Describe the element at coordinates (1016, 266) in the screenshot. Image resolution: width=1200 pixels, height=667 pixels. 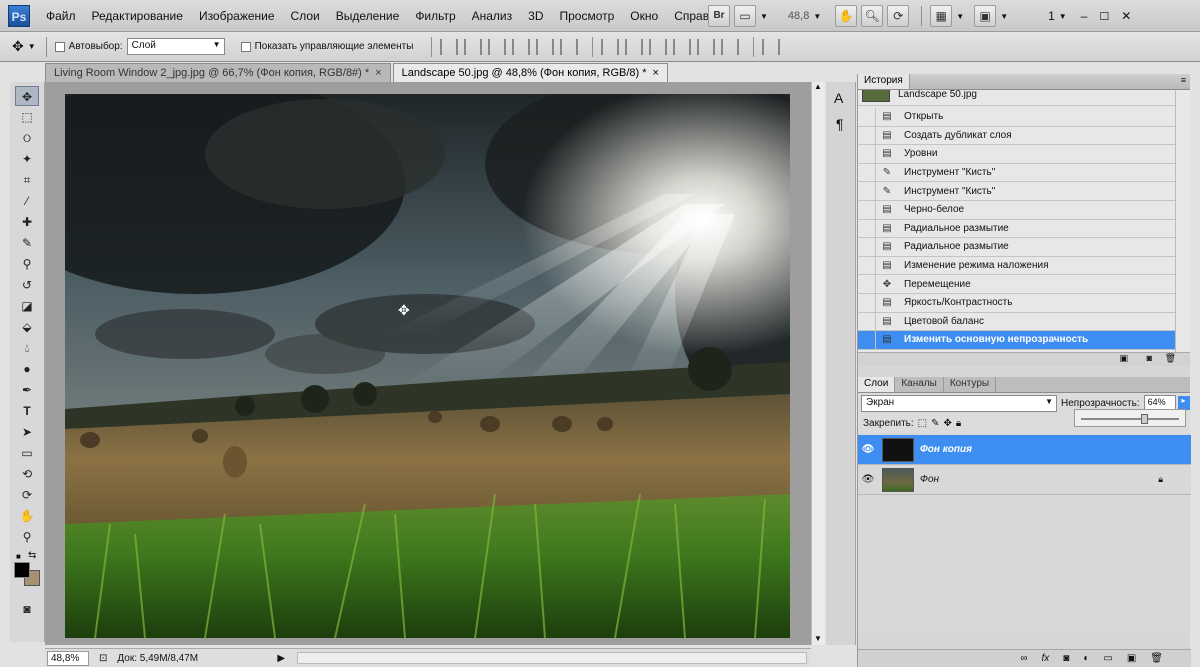
I see `history-item: ▤ Изменение режима наложения` at that location.